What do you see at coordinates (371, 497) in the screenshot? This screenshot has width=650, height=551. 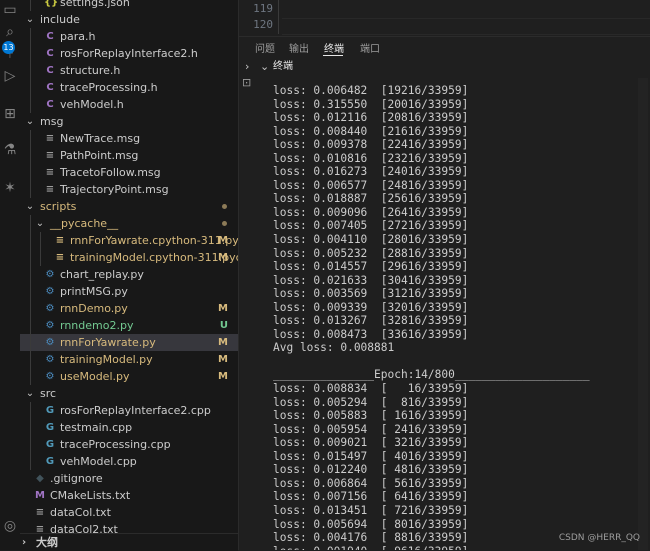 I see `terminal-line: loss: 0.007156 [ 6416/33959]` at bounding box center [371, 497].